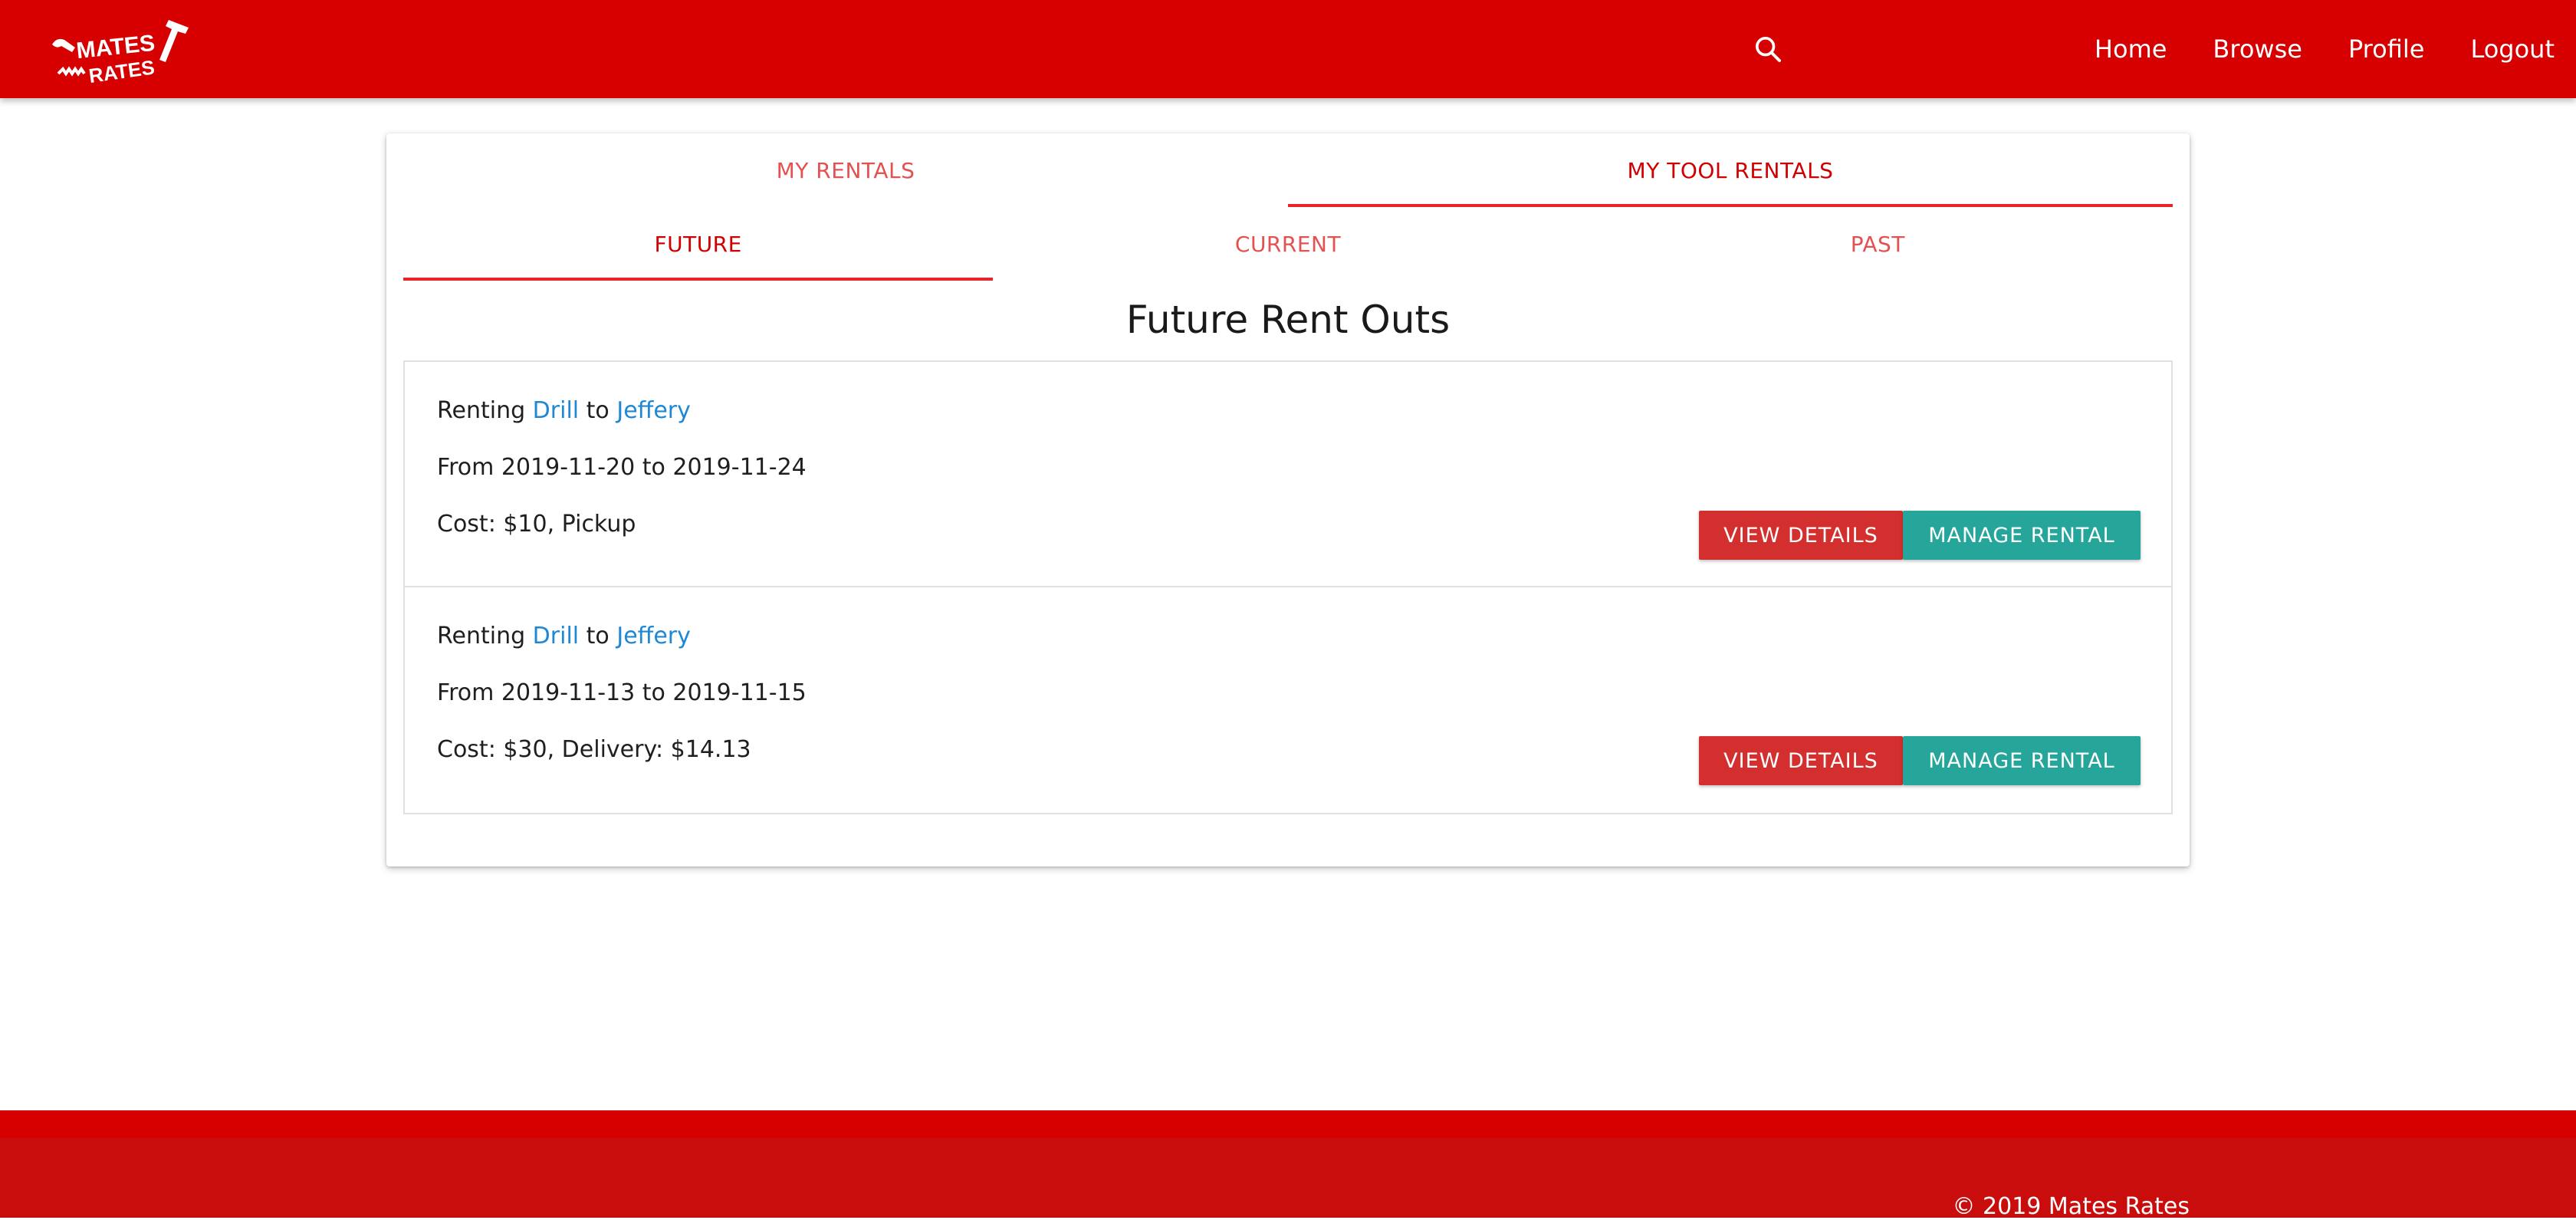 Image resolution: width=2576 pixels, height=1220 pixels. I want to click on nav-link-profile: Profile, so click(2387, 49).